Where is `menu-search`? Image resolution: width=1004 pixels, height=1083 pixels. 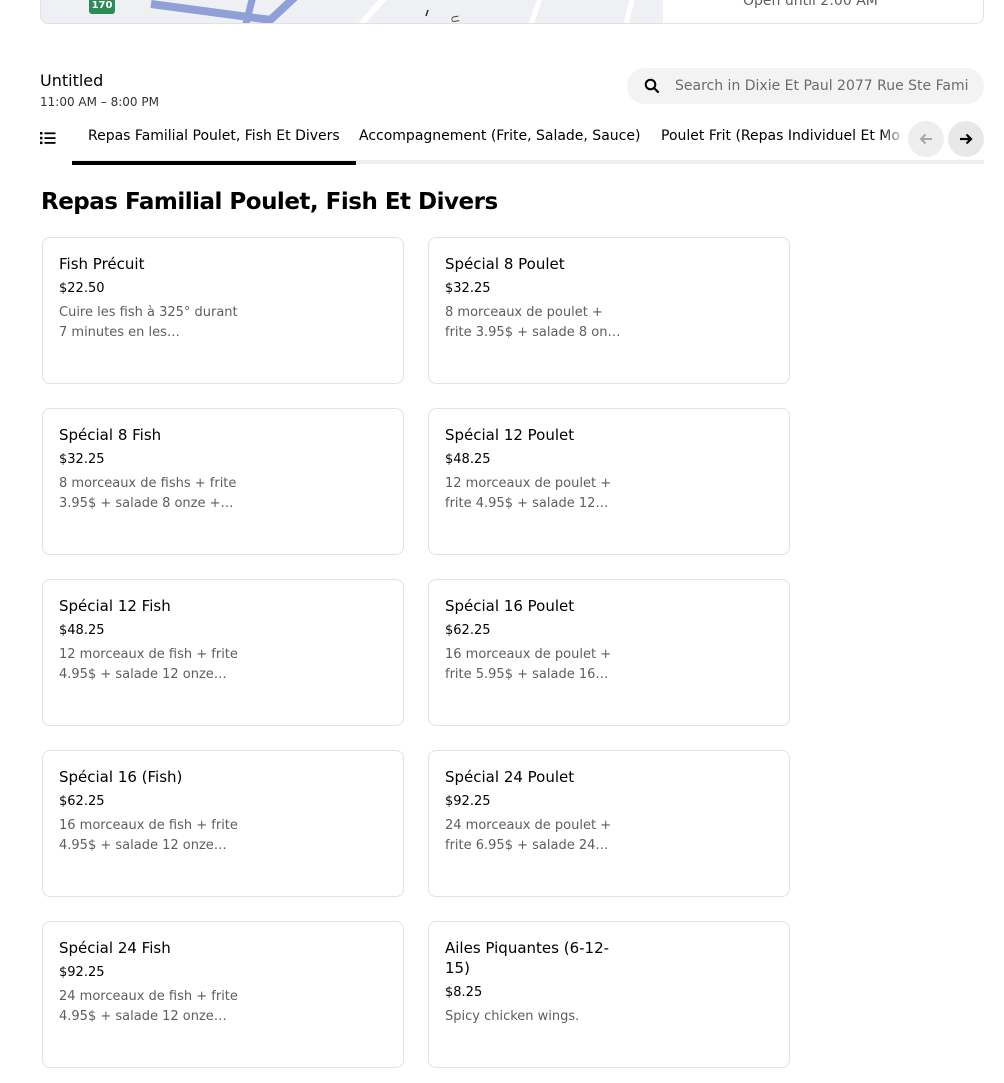 menu-search is located at coordinates (805, 86).